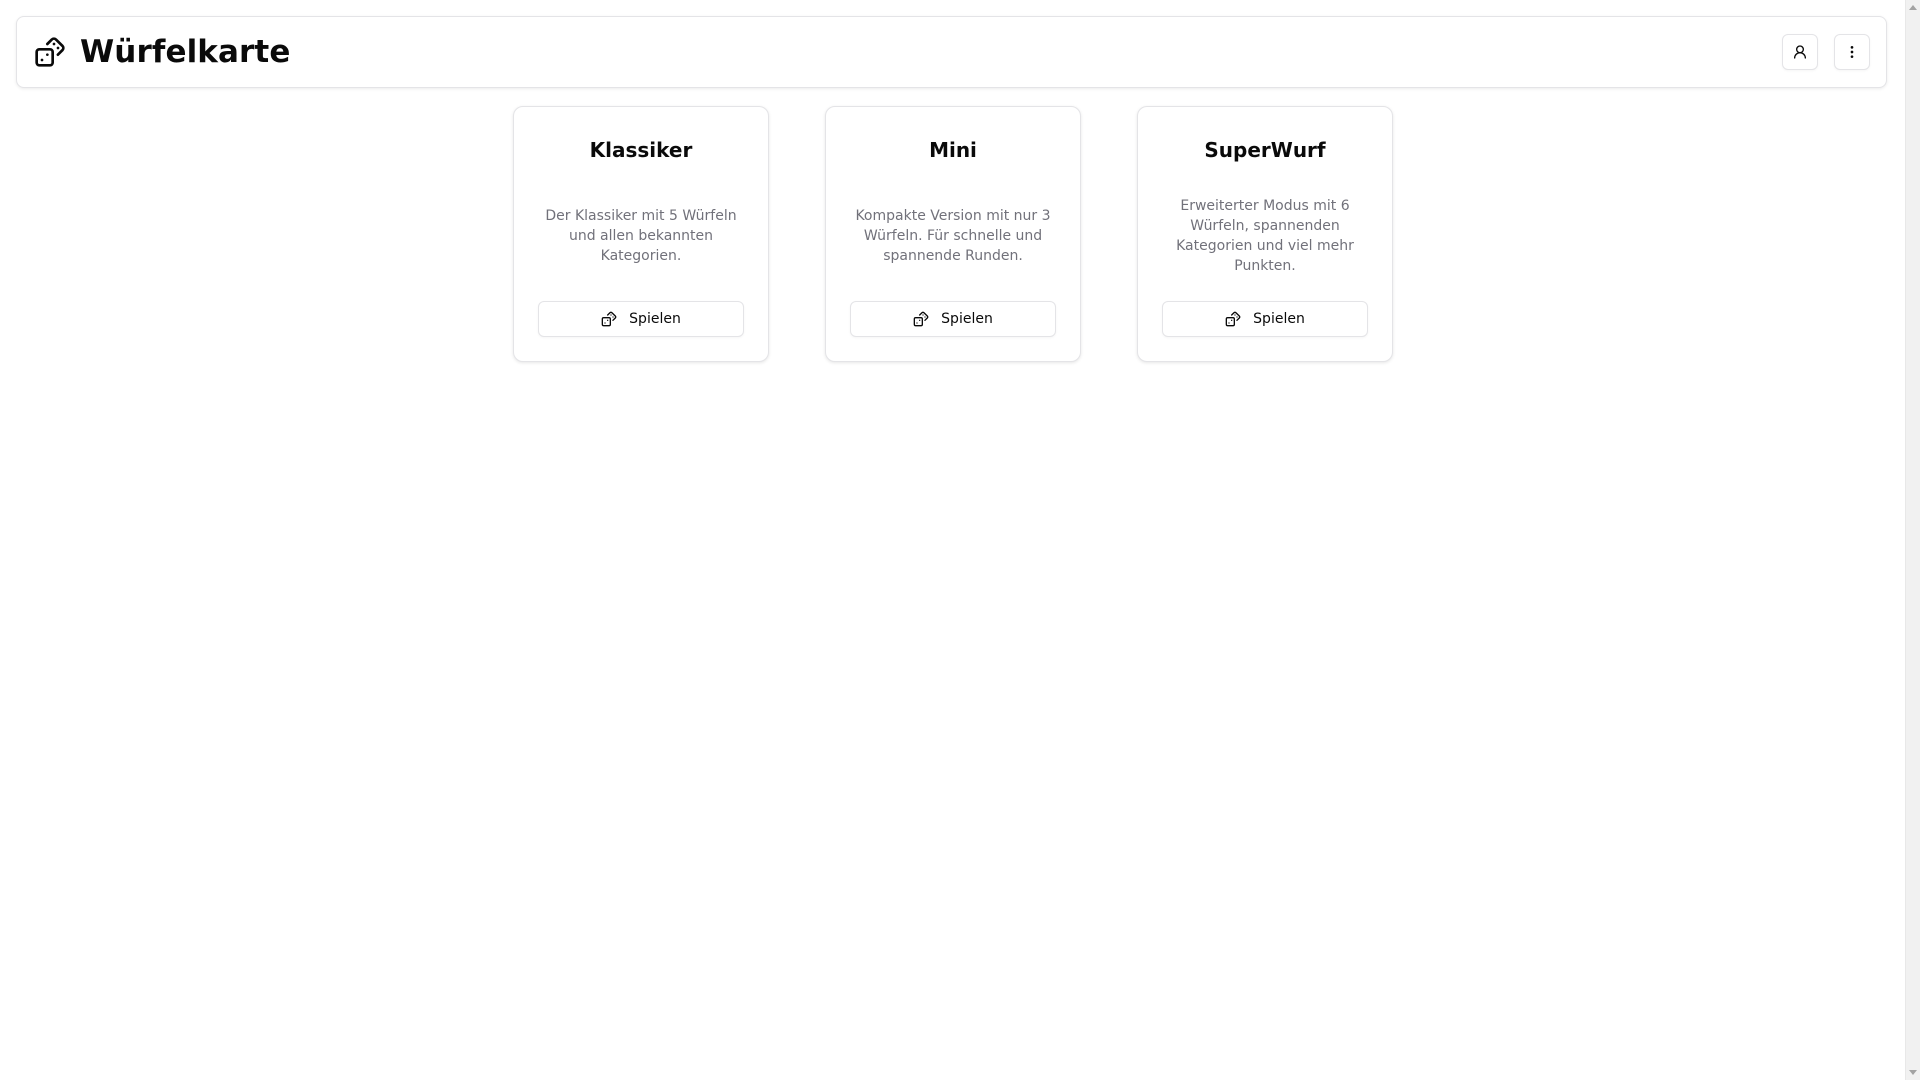 The image size is (1920, 1080). What do you see at coordinates (641, 150) in the screenshot?
I see `card-title: Klassiker` at bounding box center [641, 150].